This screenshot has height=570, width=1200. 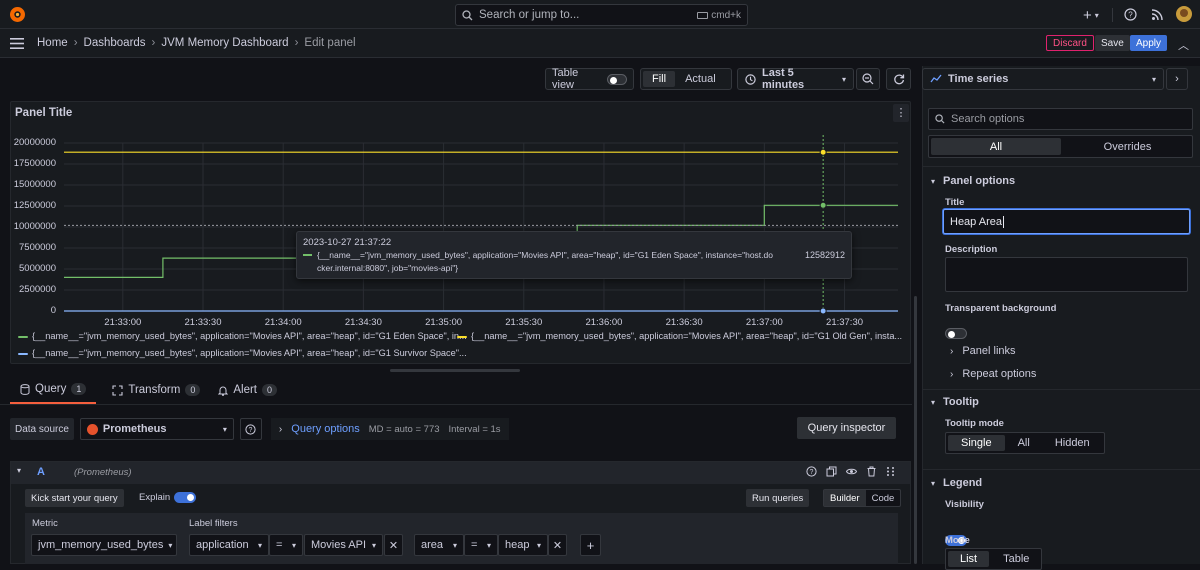 I want to click on query-a-header, so click(x=460, y=473).